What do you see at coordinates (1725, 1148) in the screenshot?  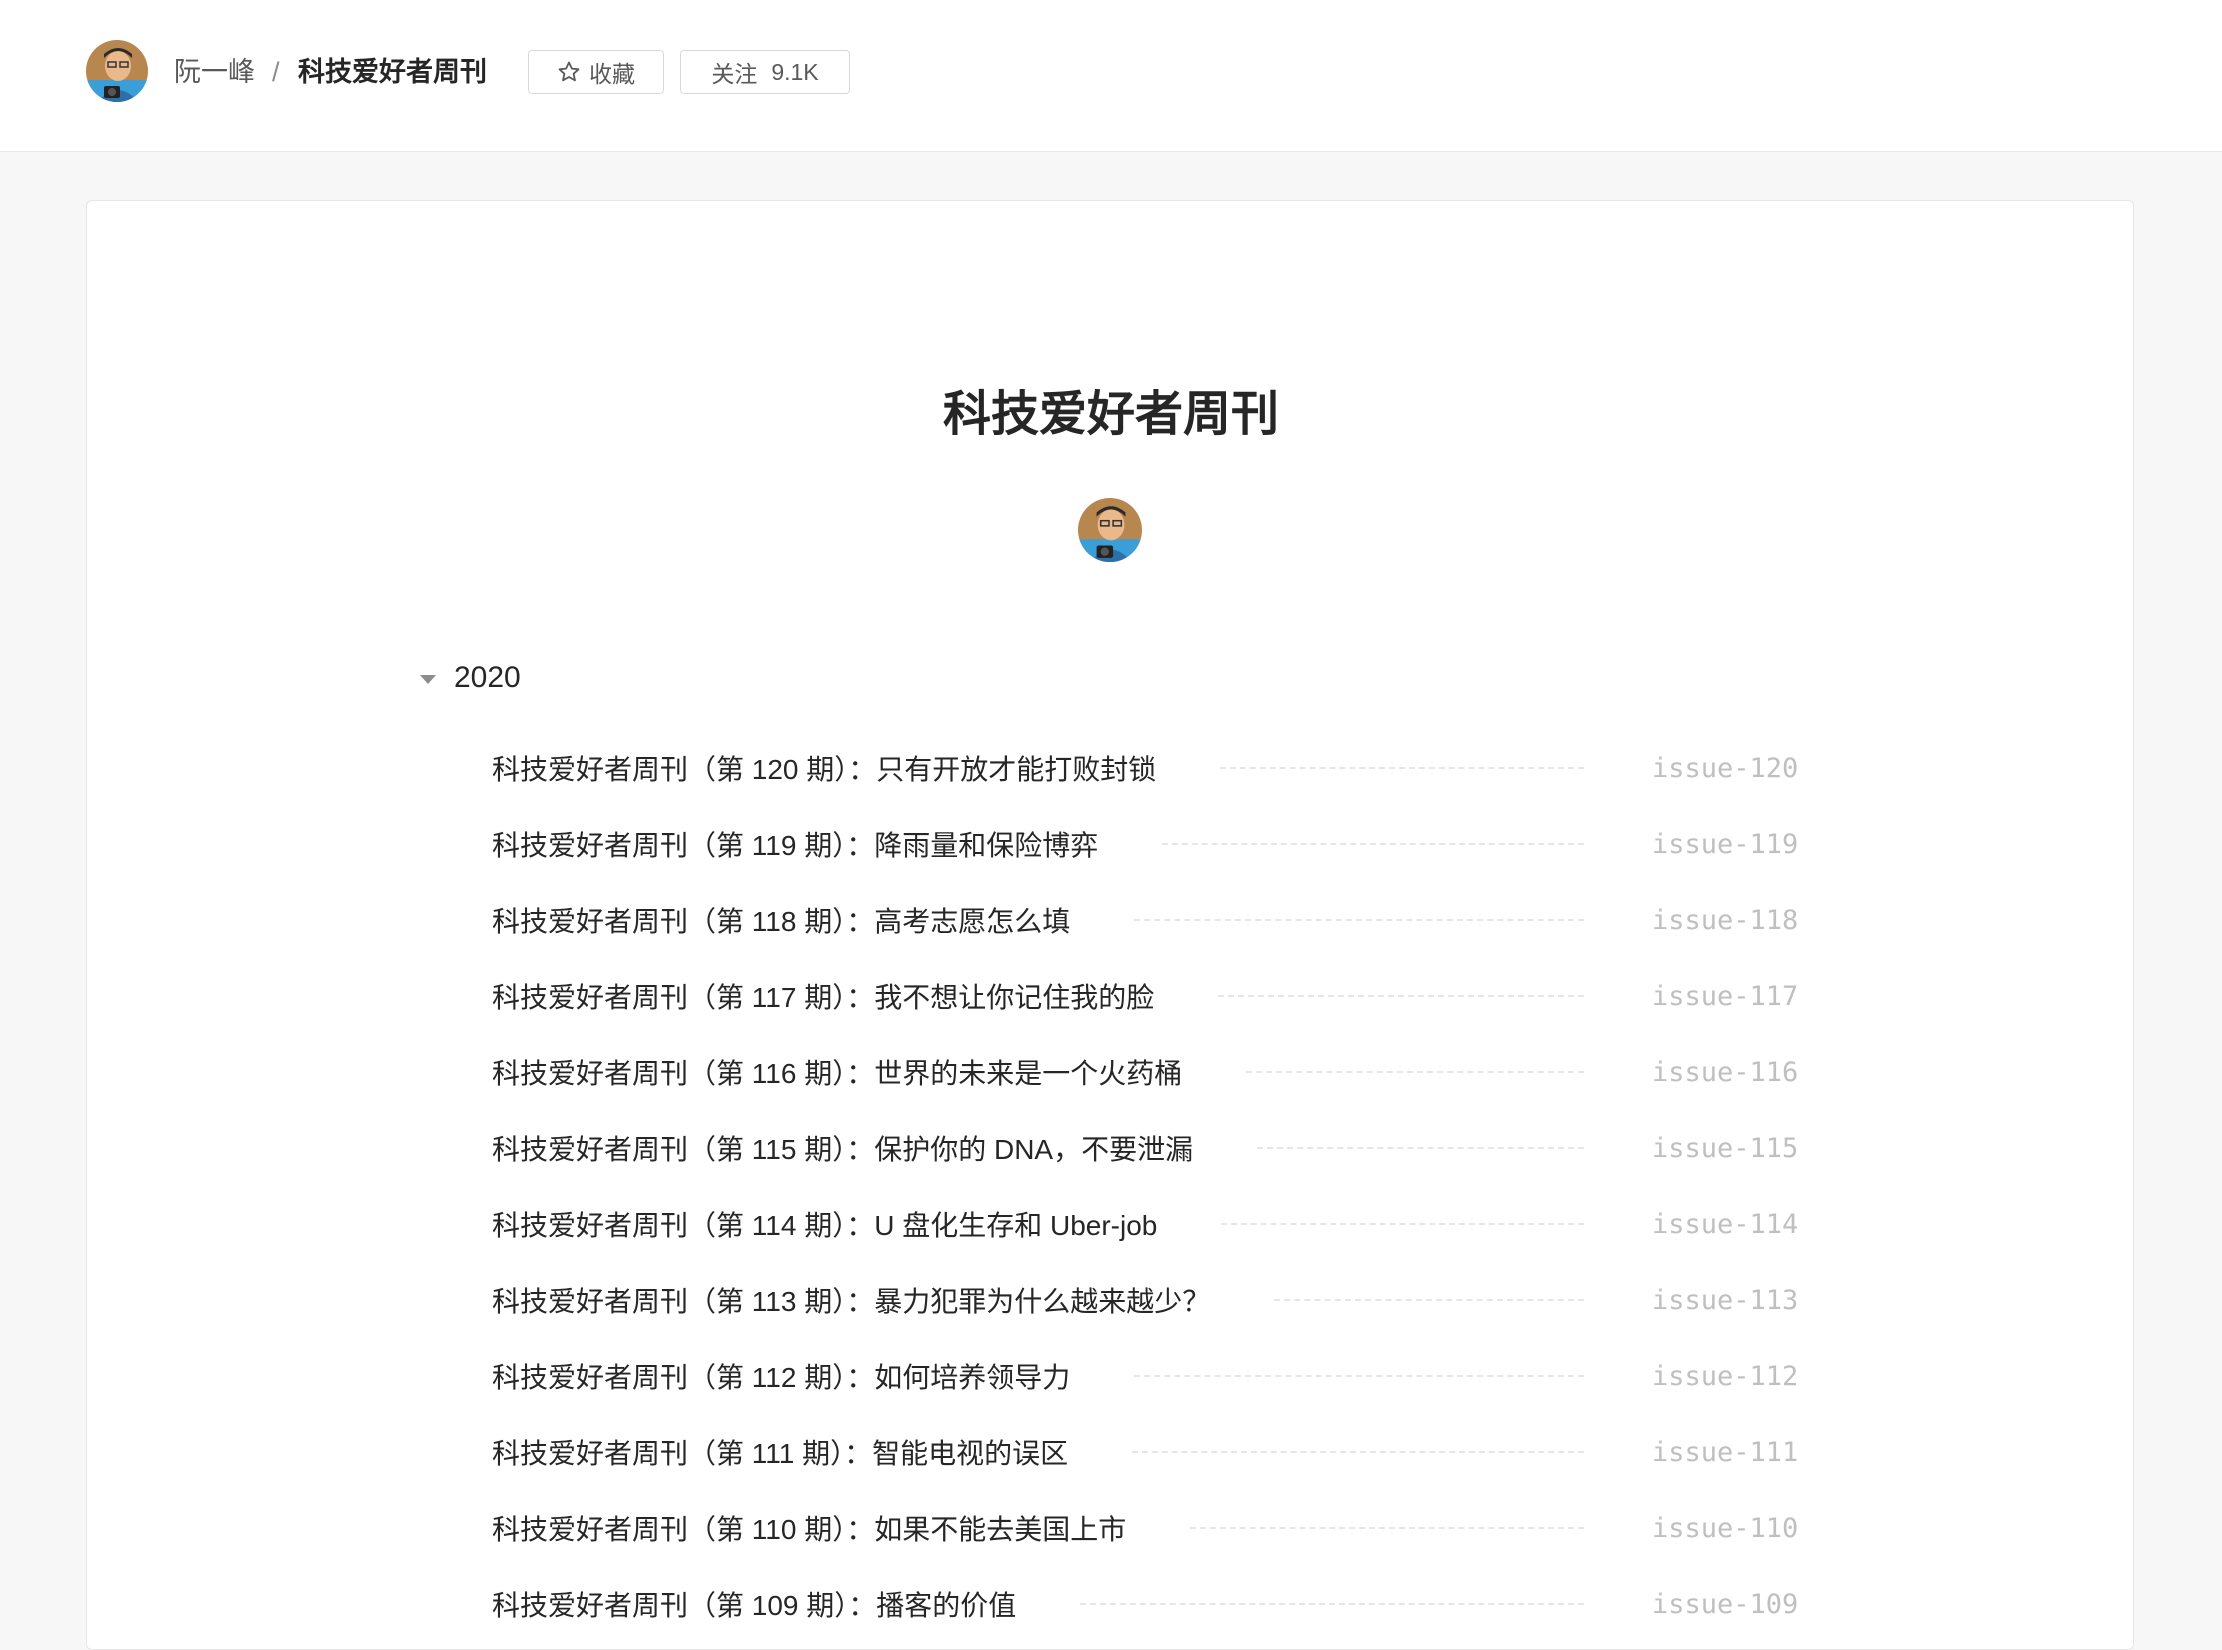 I see `toc-item-slug: issue-115` at bounding box center [1725, 1148].